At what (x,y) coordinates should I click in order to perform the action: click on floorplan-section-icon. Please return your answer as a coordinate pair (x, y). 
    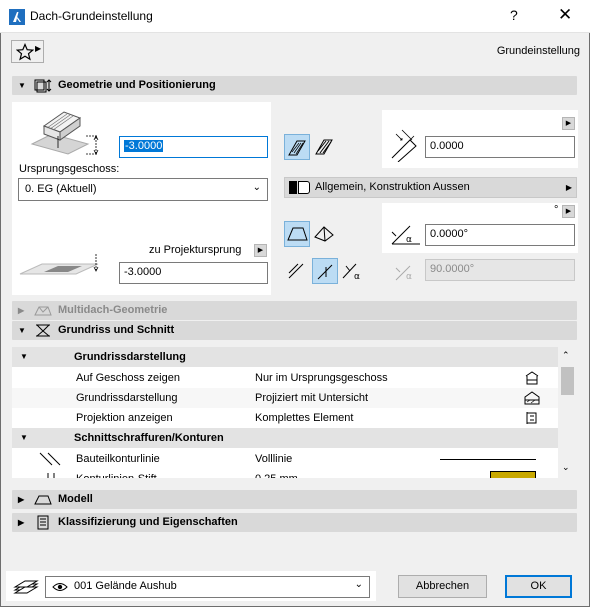
    Looking at the image, I should click on (43, 330).